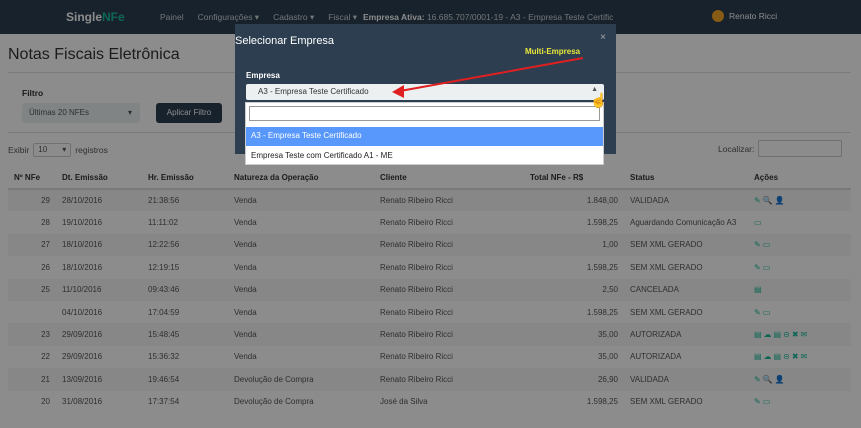  I want to click on modal-header: Selecionar Empresa ×, so click(425, 43).